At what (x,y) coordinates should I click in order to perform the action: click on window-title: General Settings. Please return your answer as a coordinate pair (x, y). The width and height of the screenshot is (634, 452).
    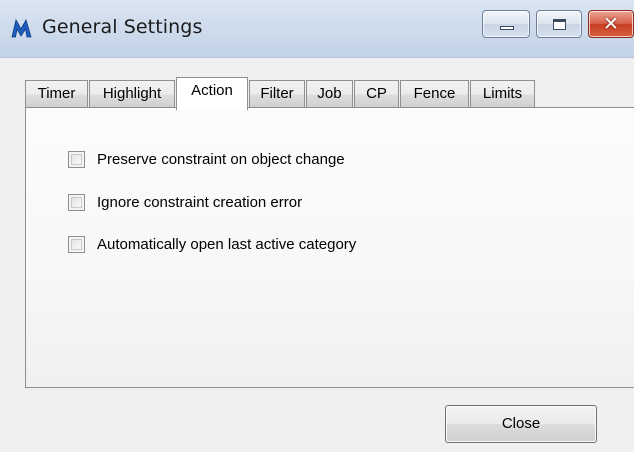
    Looking at the image, I should click on (122, 27).